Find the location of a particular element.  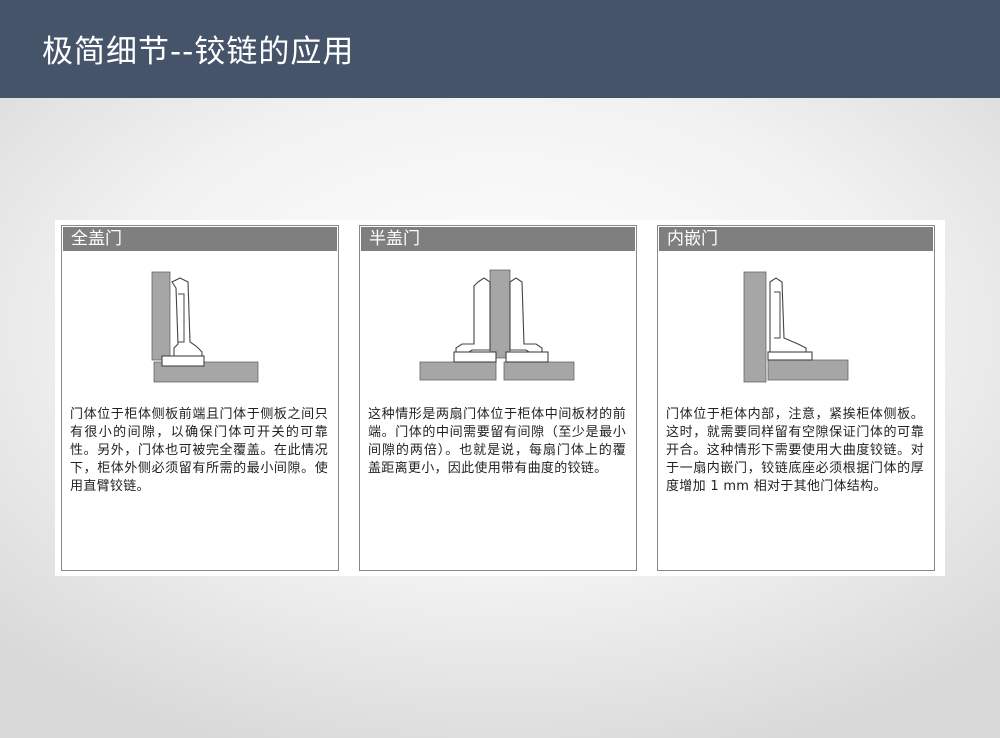

left-hinge-shape is located at coordinates (473, 316).